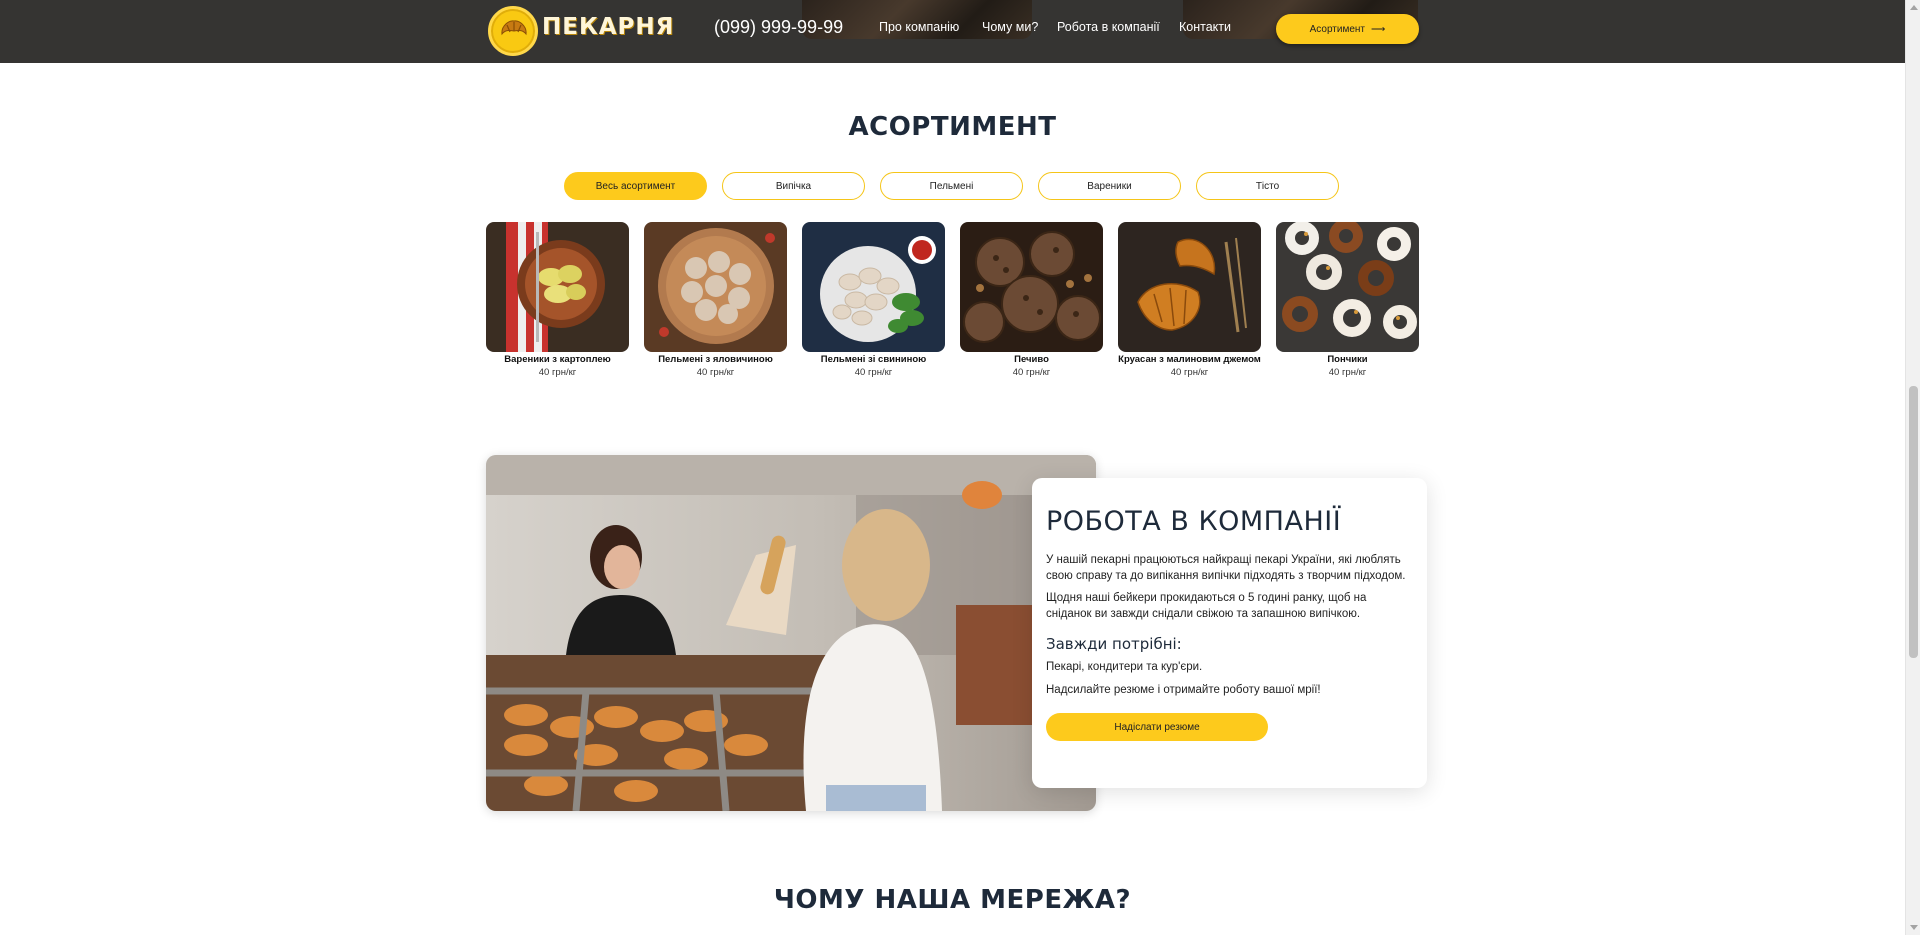  Describe the element at coordinates (1114, 644) in the screenshot. I see `career-subtitle: Завжди потрібні:` at that location.